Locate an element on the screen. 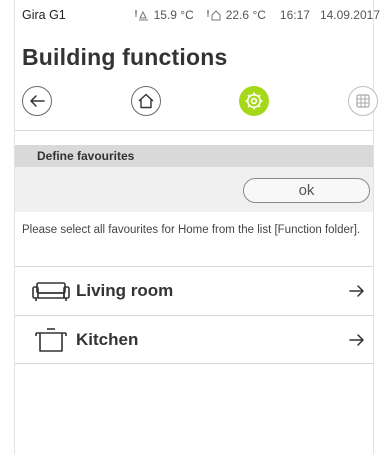 The image size is (388, 454). indoor-temp-value: 22.6 °C is located at coordinates (245, 15).